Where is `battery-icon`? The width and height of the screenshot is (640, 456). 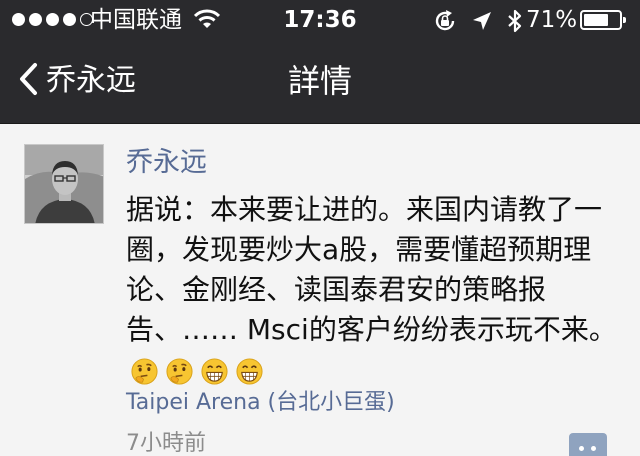 battery-icon is located at coordinates (603, 20).